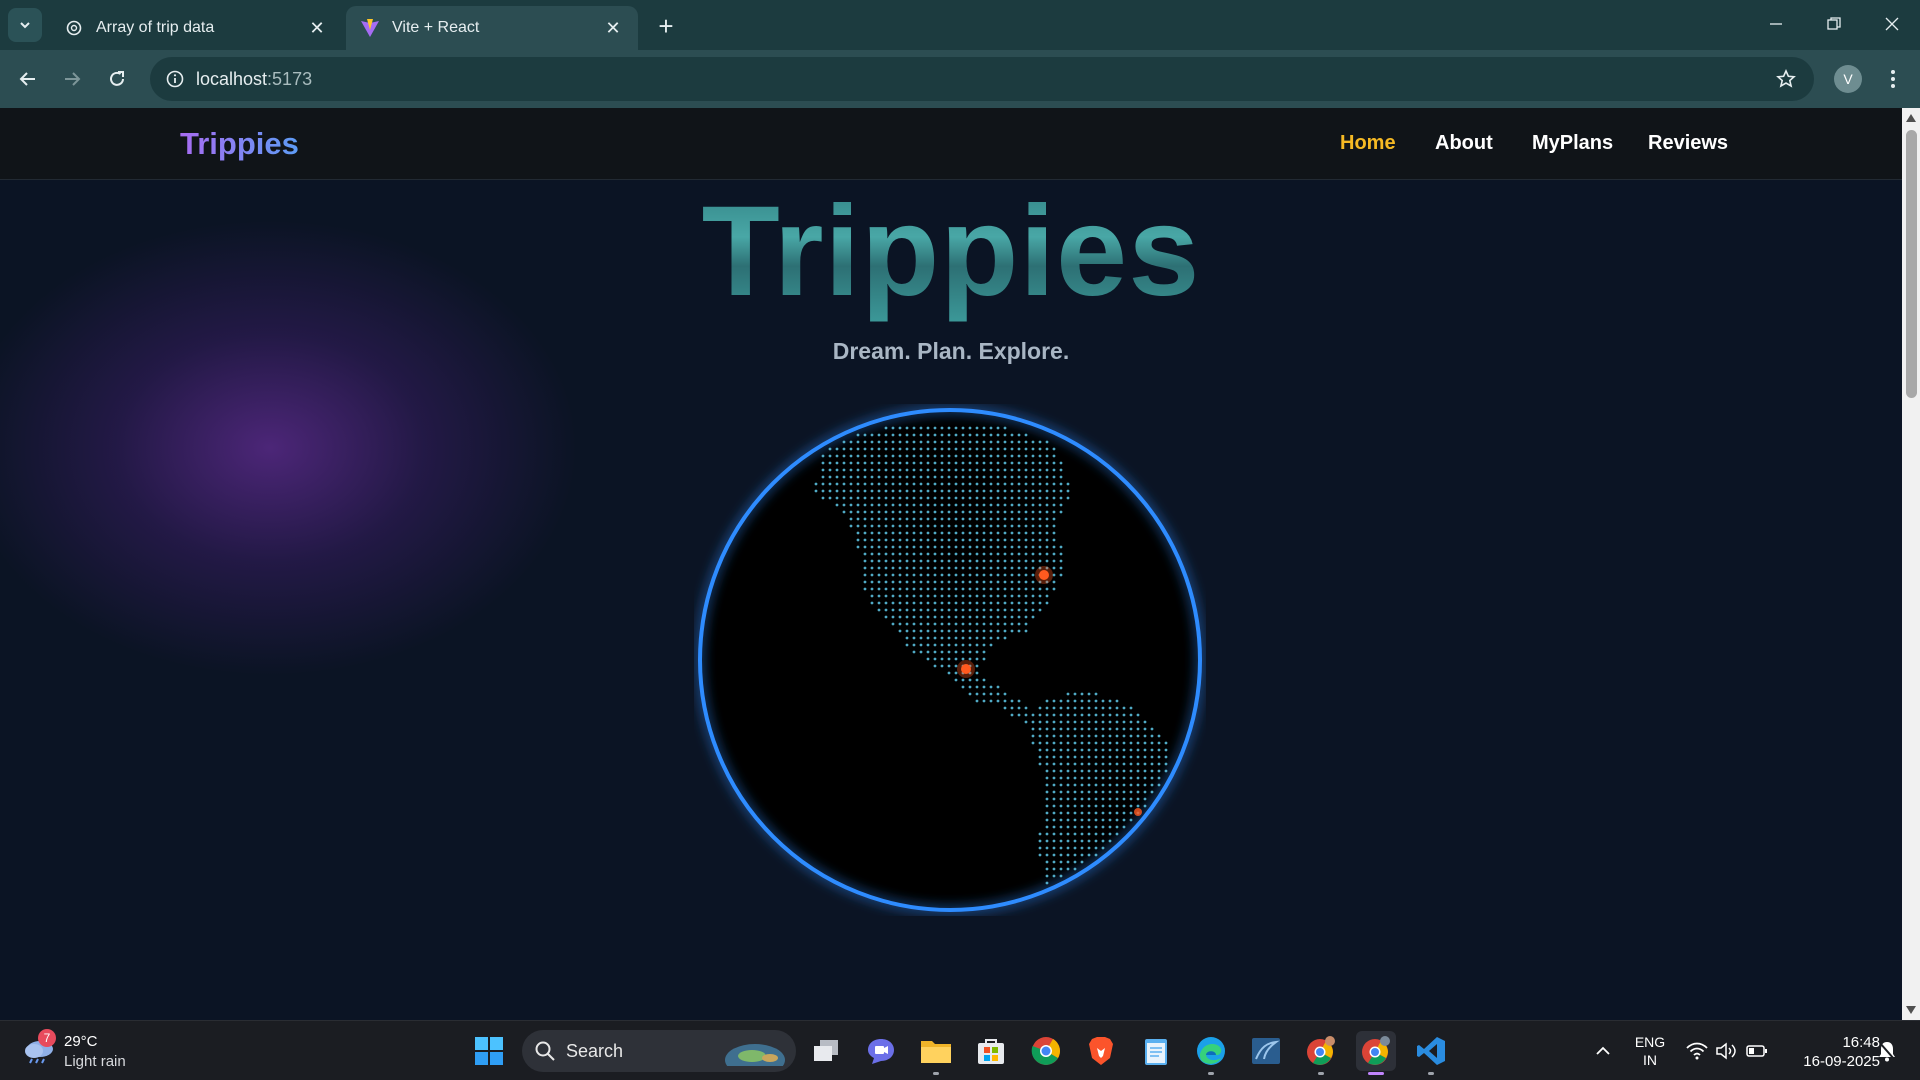  Describe the element at coordinates (1892, 24) in the screenshot. I see `close-window-button` at that location.